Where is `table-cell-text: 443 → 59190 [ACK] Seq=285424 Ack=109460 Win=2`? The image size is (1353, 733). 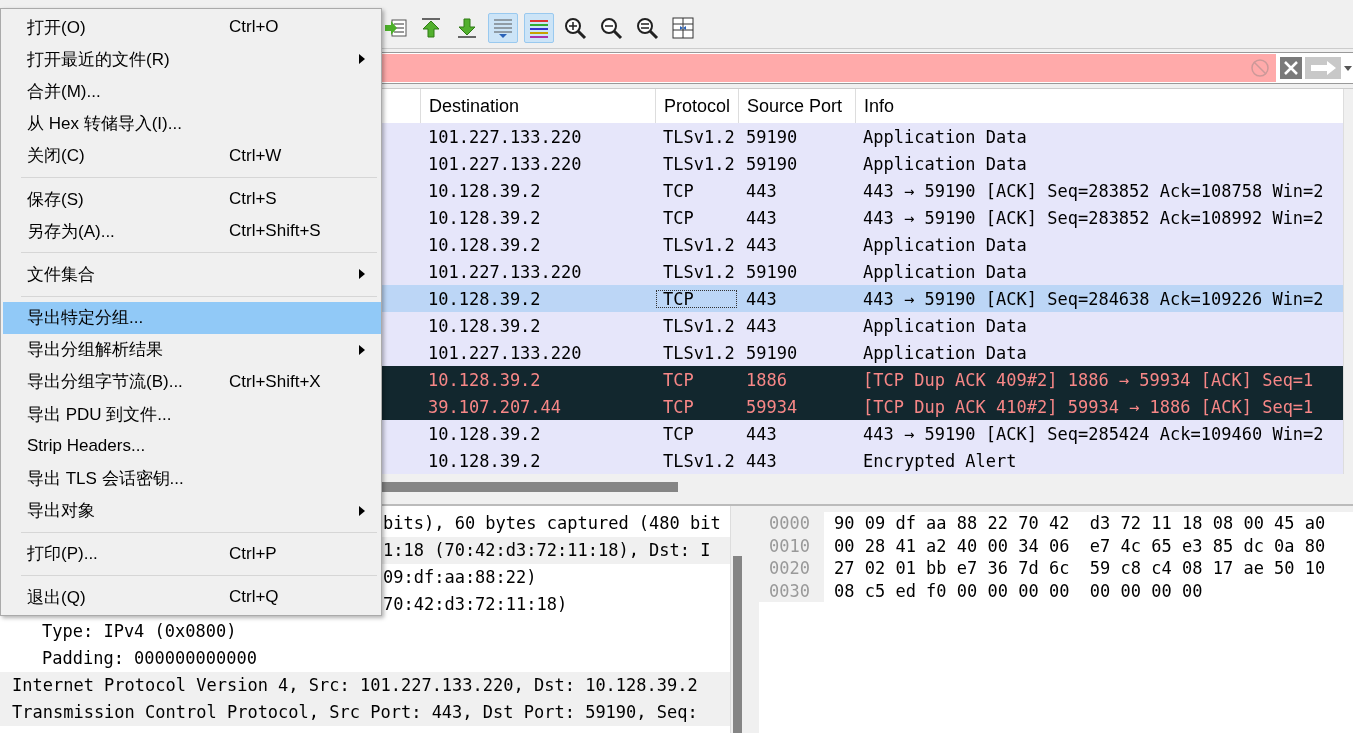 table-cell-text: 443 → 59190 [ACK] Seq=285424 Ack=109460 Win=2 is located at coordinates (1093, 433).